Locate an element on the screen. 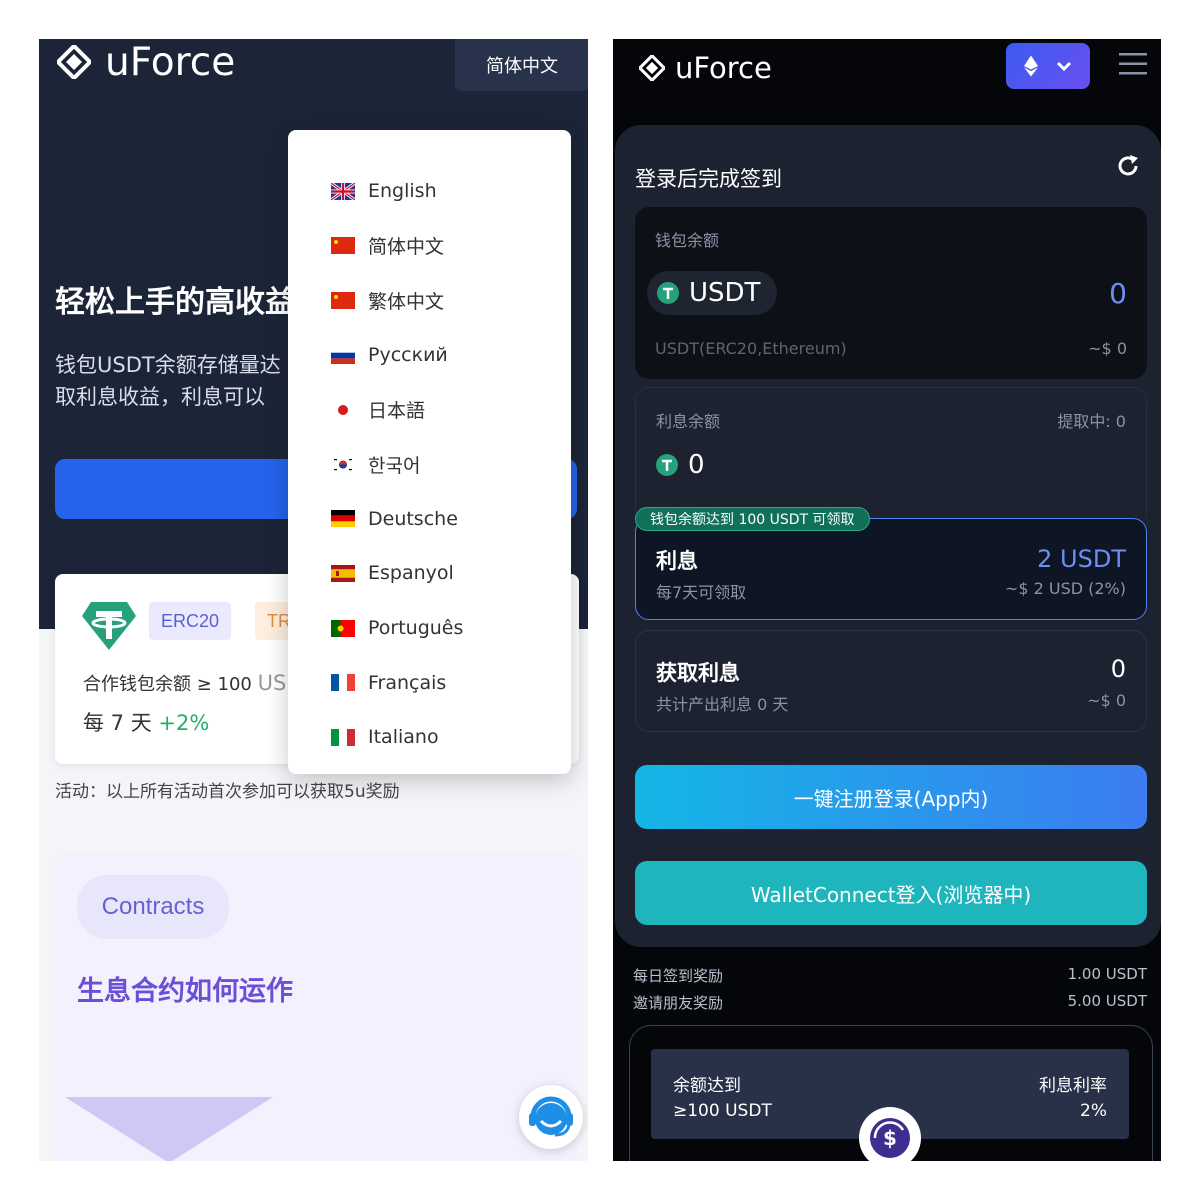  decorative-triangle is located at coordinates (169, 1129).